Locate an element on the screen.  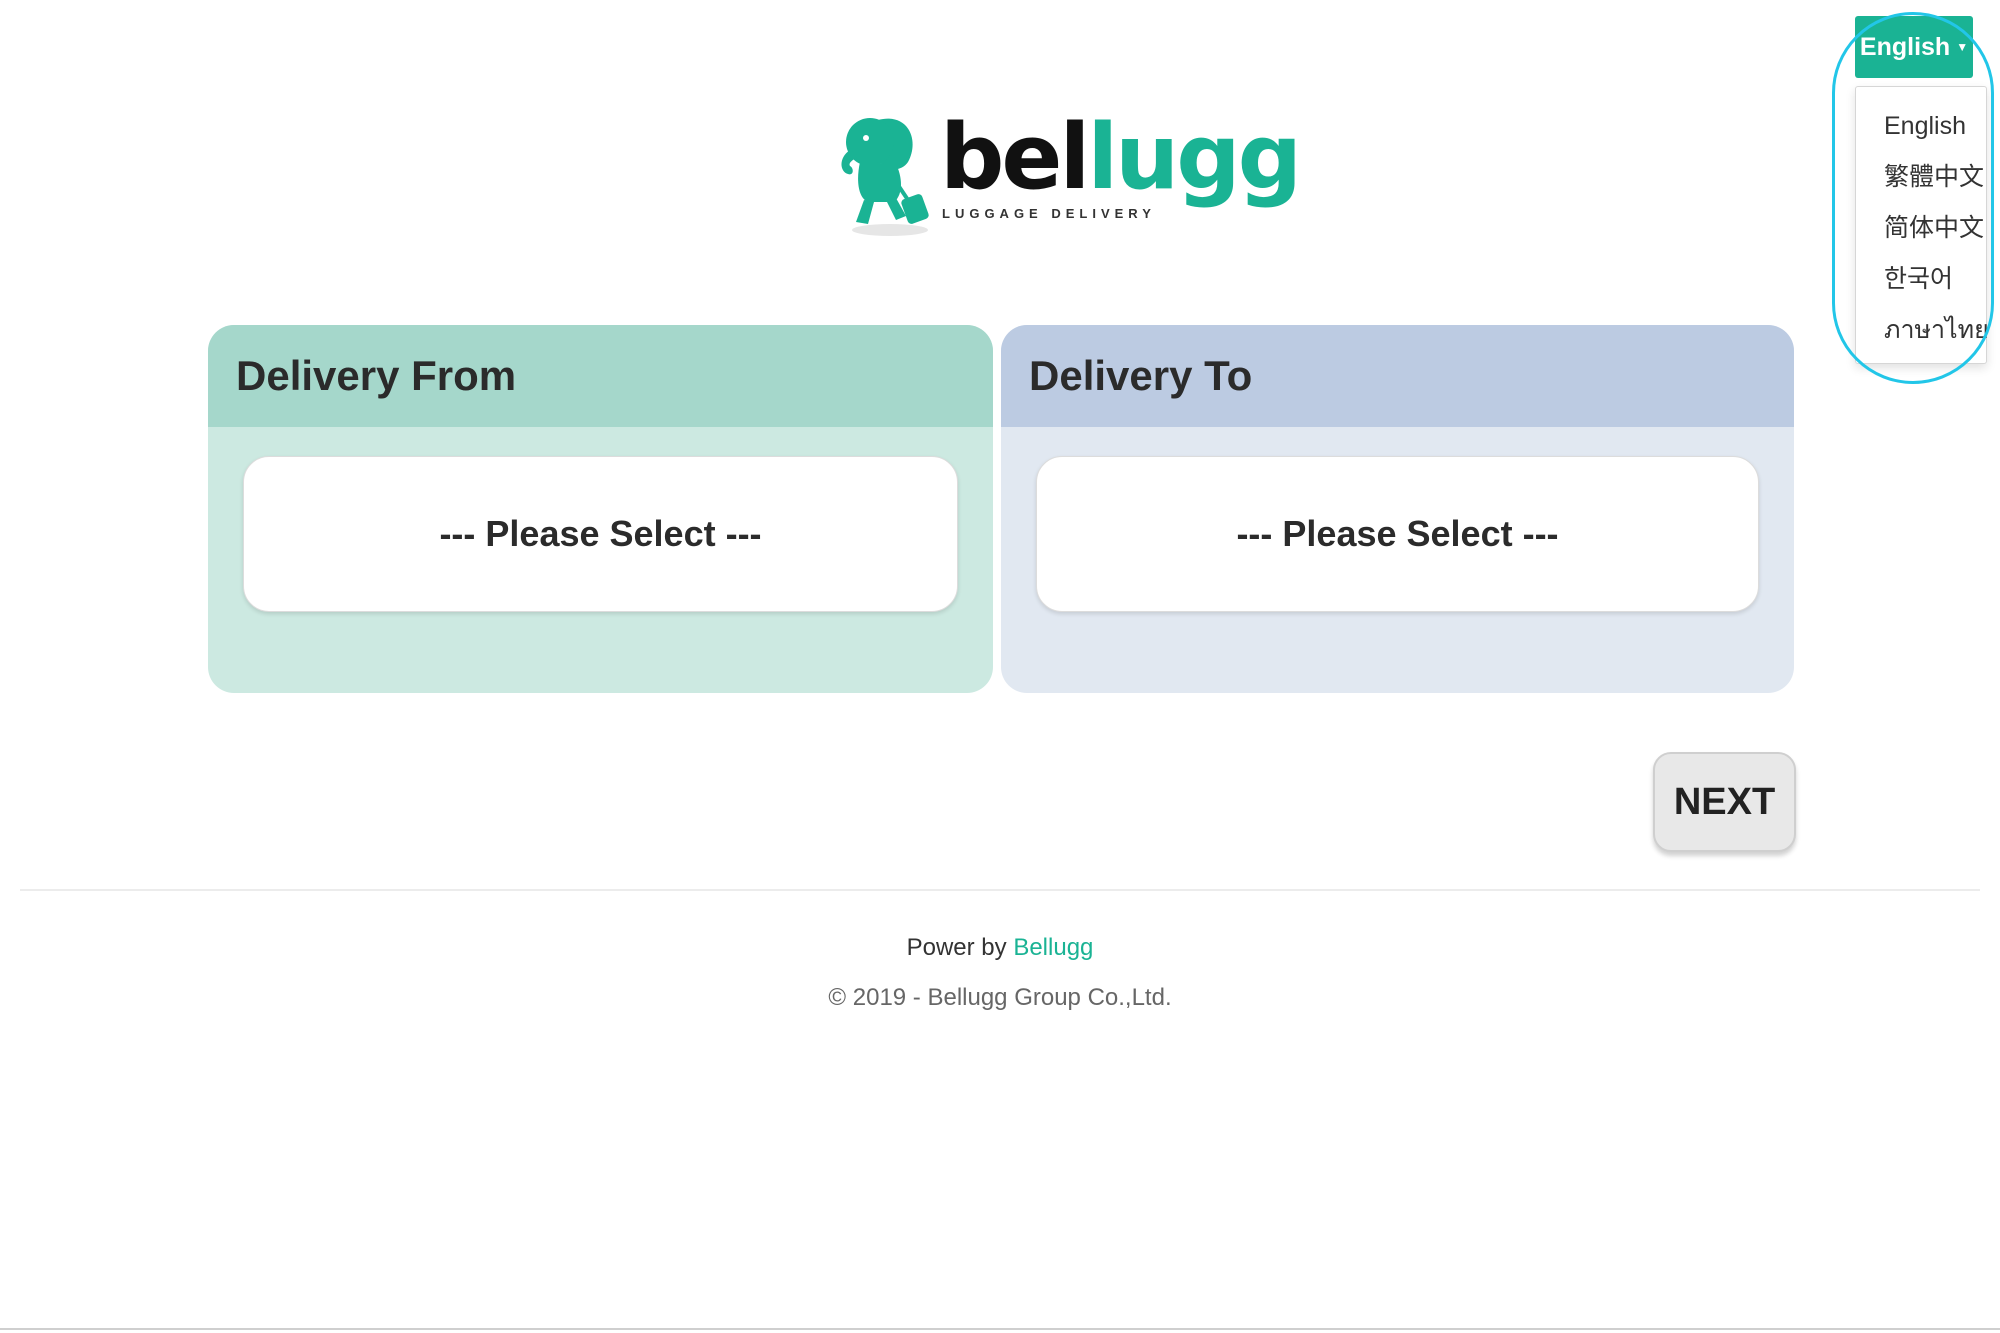
delivery-from-select: --- Please Select --- is located at coordinates (600, 534).